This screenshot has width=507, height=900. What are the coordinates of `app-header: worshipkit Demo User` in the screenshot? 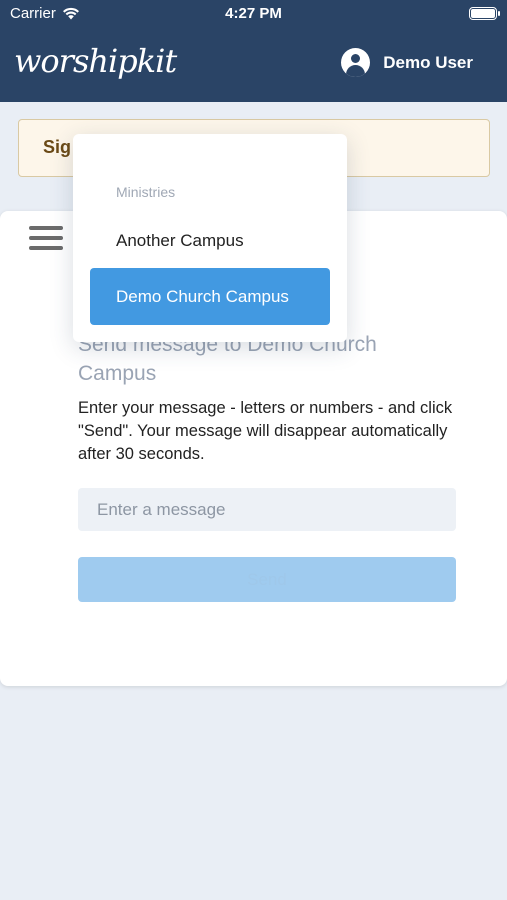 It's located at (253, 65).